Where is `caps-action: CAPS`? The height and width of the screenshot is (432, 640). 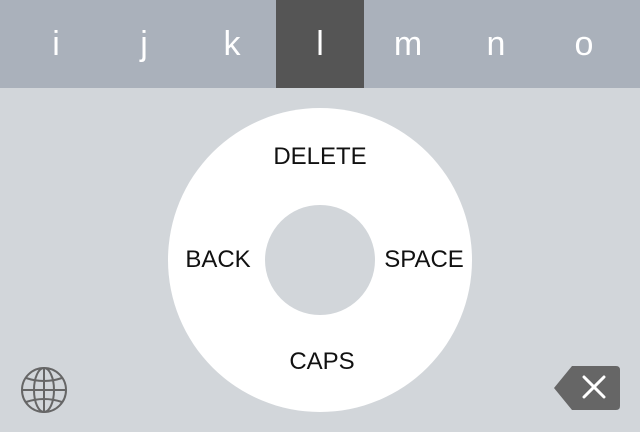
caps-action: CAPS is located at coordinates (321, 362).